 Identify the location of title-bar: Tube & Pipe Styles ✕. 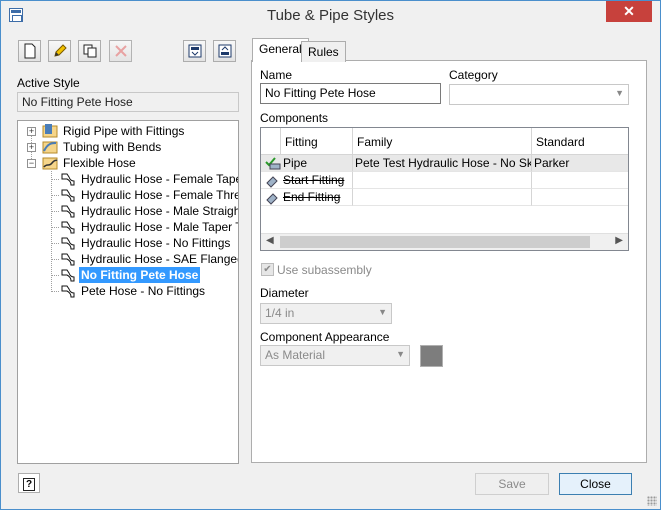
(330, 16).